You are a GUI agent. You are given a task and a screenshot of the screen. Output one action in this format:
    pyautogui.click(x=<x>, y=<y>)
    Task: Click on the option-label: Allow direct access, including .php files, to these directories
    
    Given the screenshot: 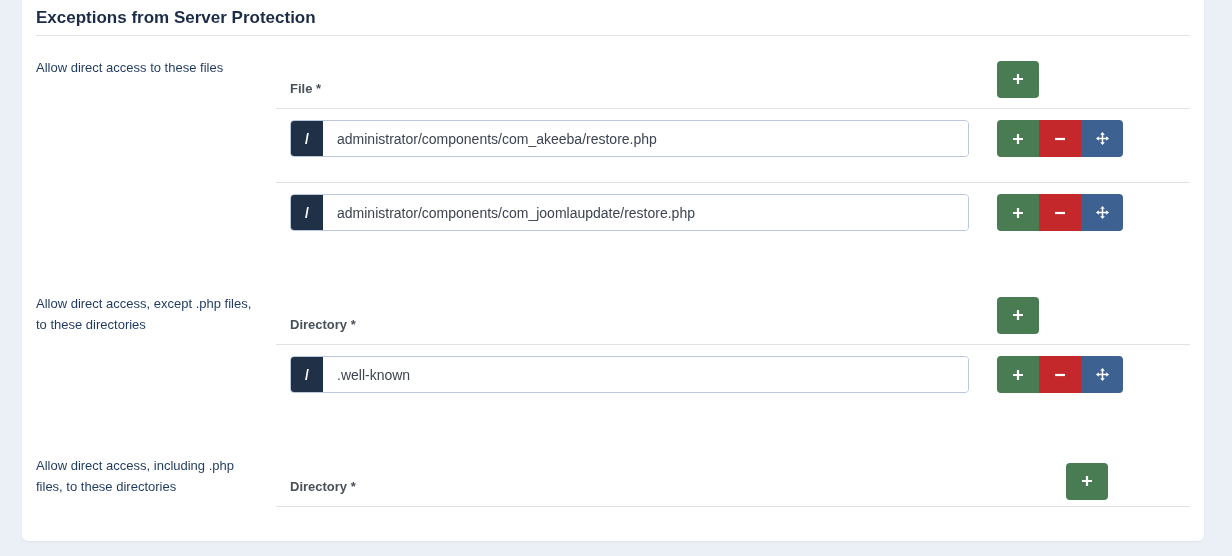 What is the action you would take?
    pyautogui.click(x=135, y=476)
    